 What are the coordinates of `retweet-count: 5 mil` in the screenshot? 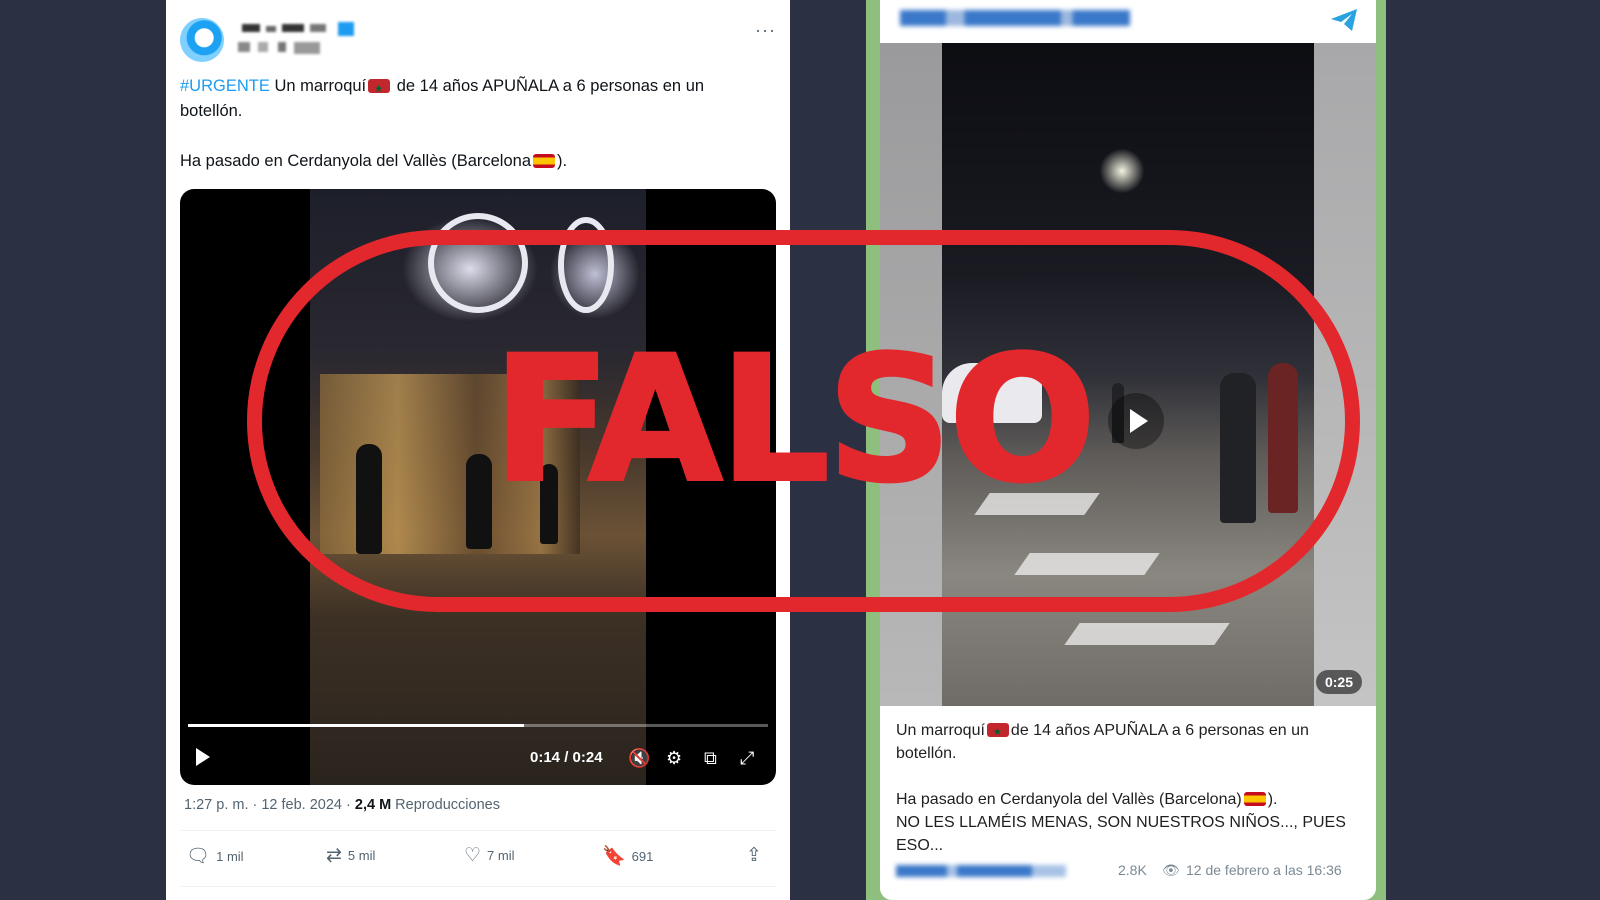 It's located at (361, 855).